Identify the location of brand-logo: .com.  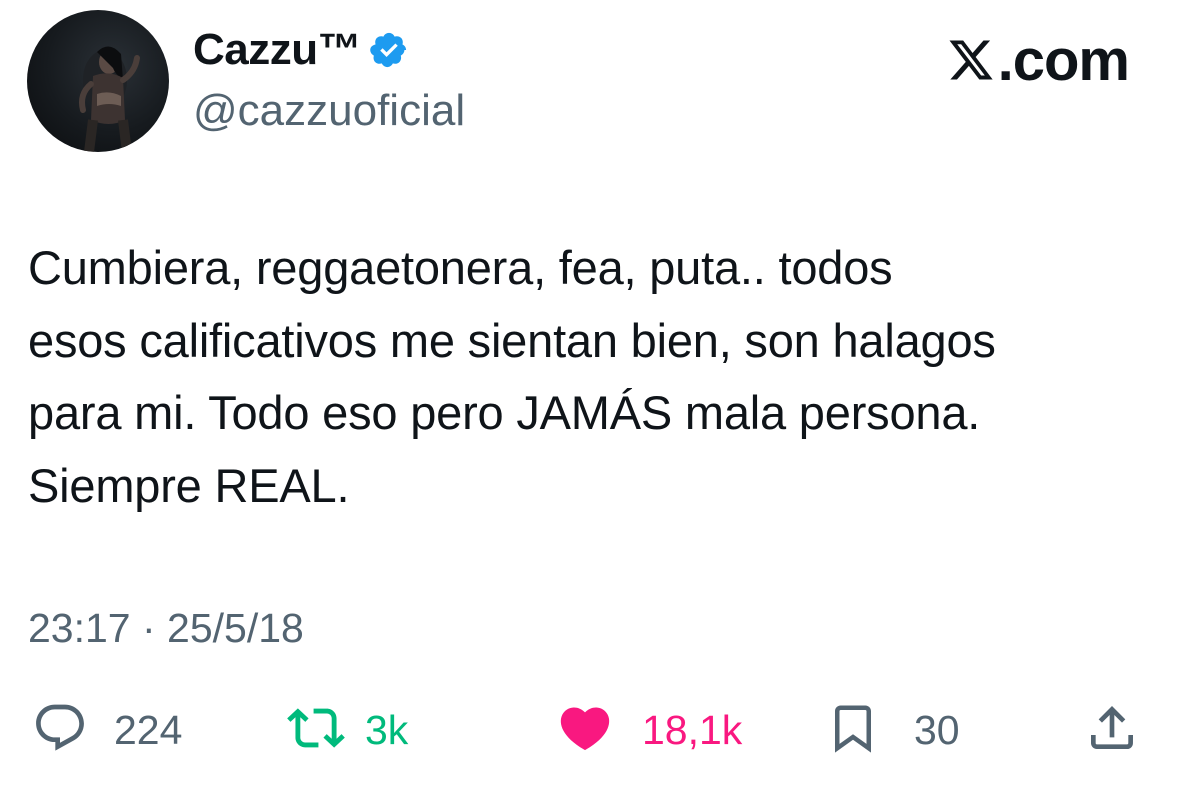
(1038, 60).